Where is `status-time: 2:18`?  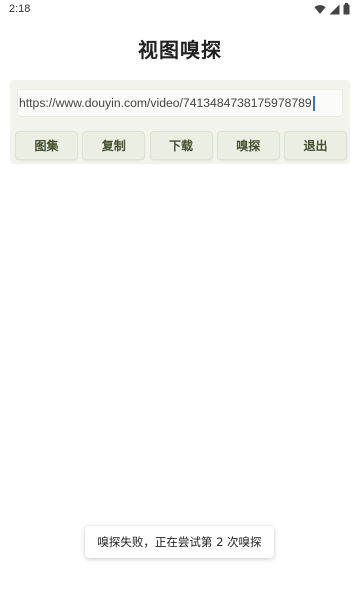 status-time: 2:18 is located at coordinates (20, 9).